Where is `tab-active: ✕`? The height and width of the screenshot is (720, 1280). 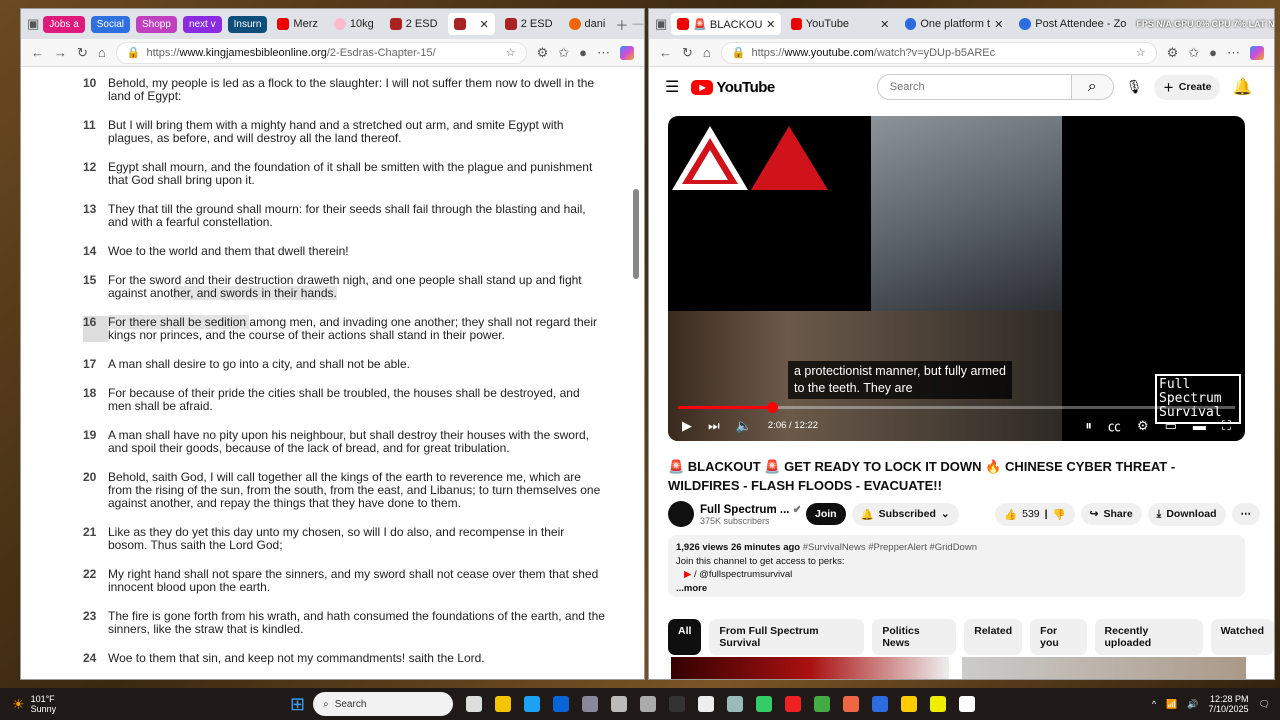 tab-active: ✕ is located at coordinates (471, 24).